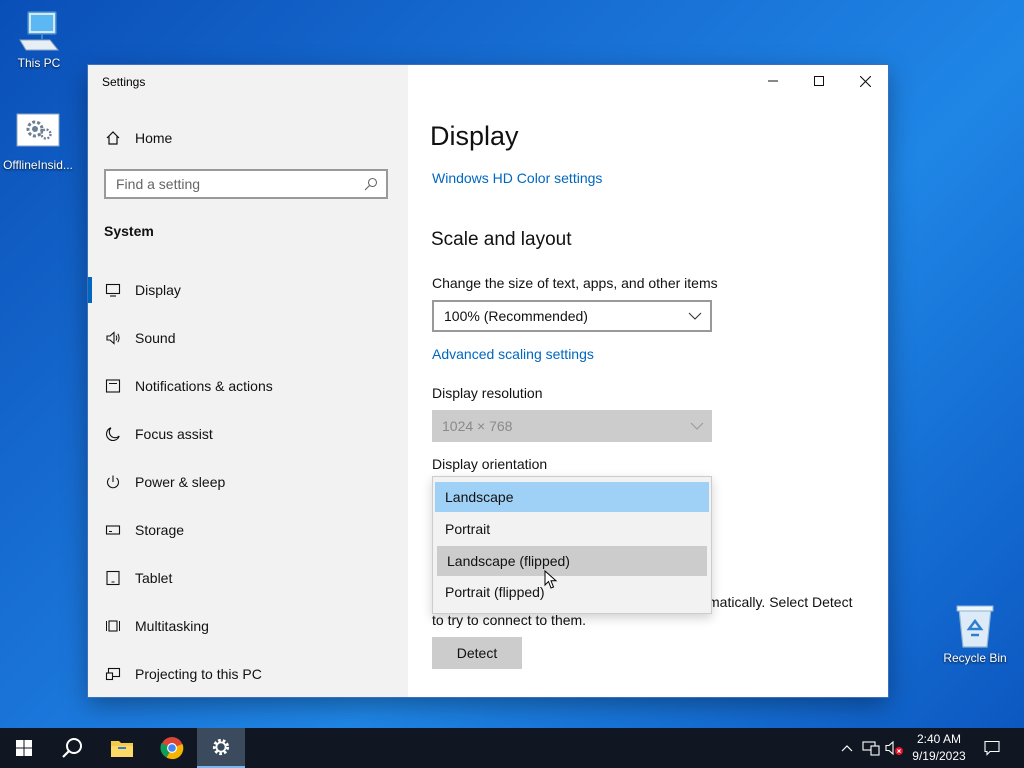 Image resolution: width=1024 pixels, height=768 pixels. What do you see at coordinates (248, 138) in the screenshot?
I see `home-link: Home` at bounding box center [248, 138].